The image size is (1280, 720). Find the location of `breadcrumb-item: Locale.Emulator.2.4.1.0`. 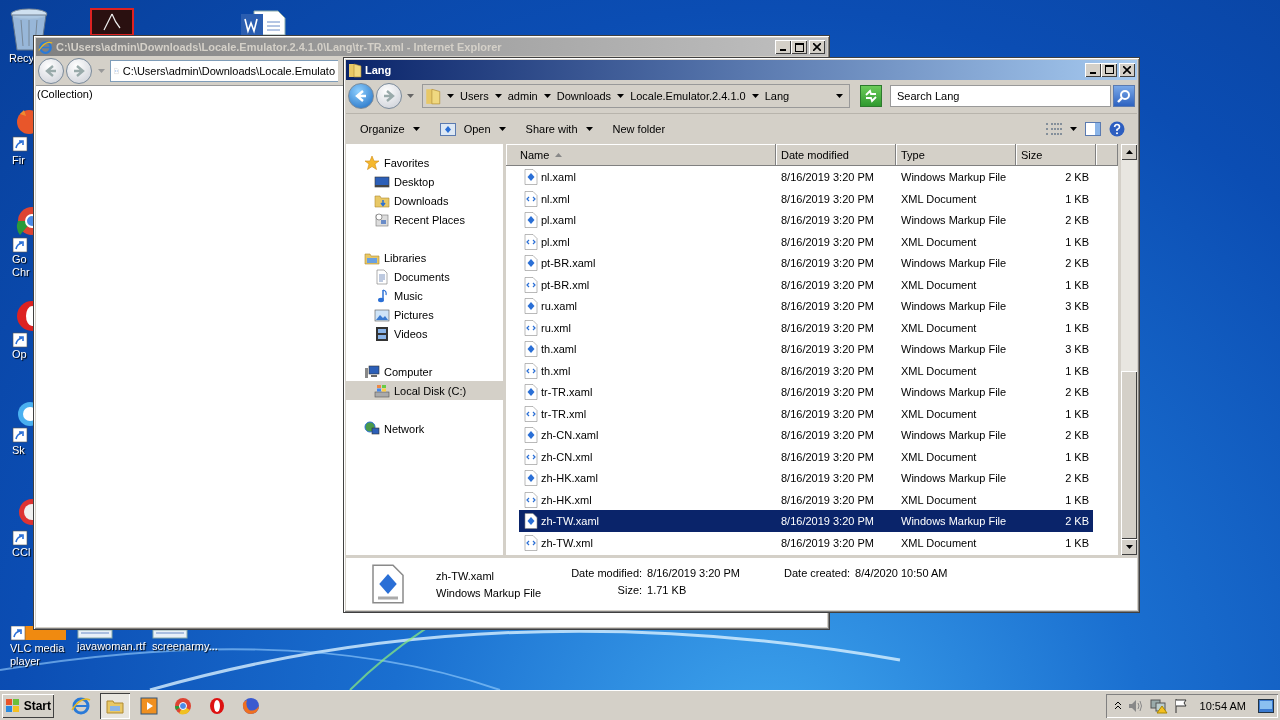

breadcrumb-item: Locale.Emulator.2.4.1.0 is located at coordinates (688, 96).